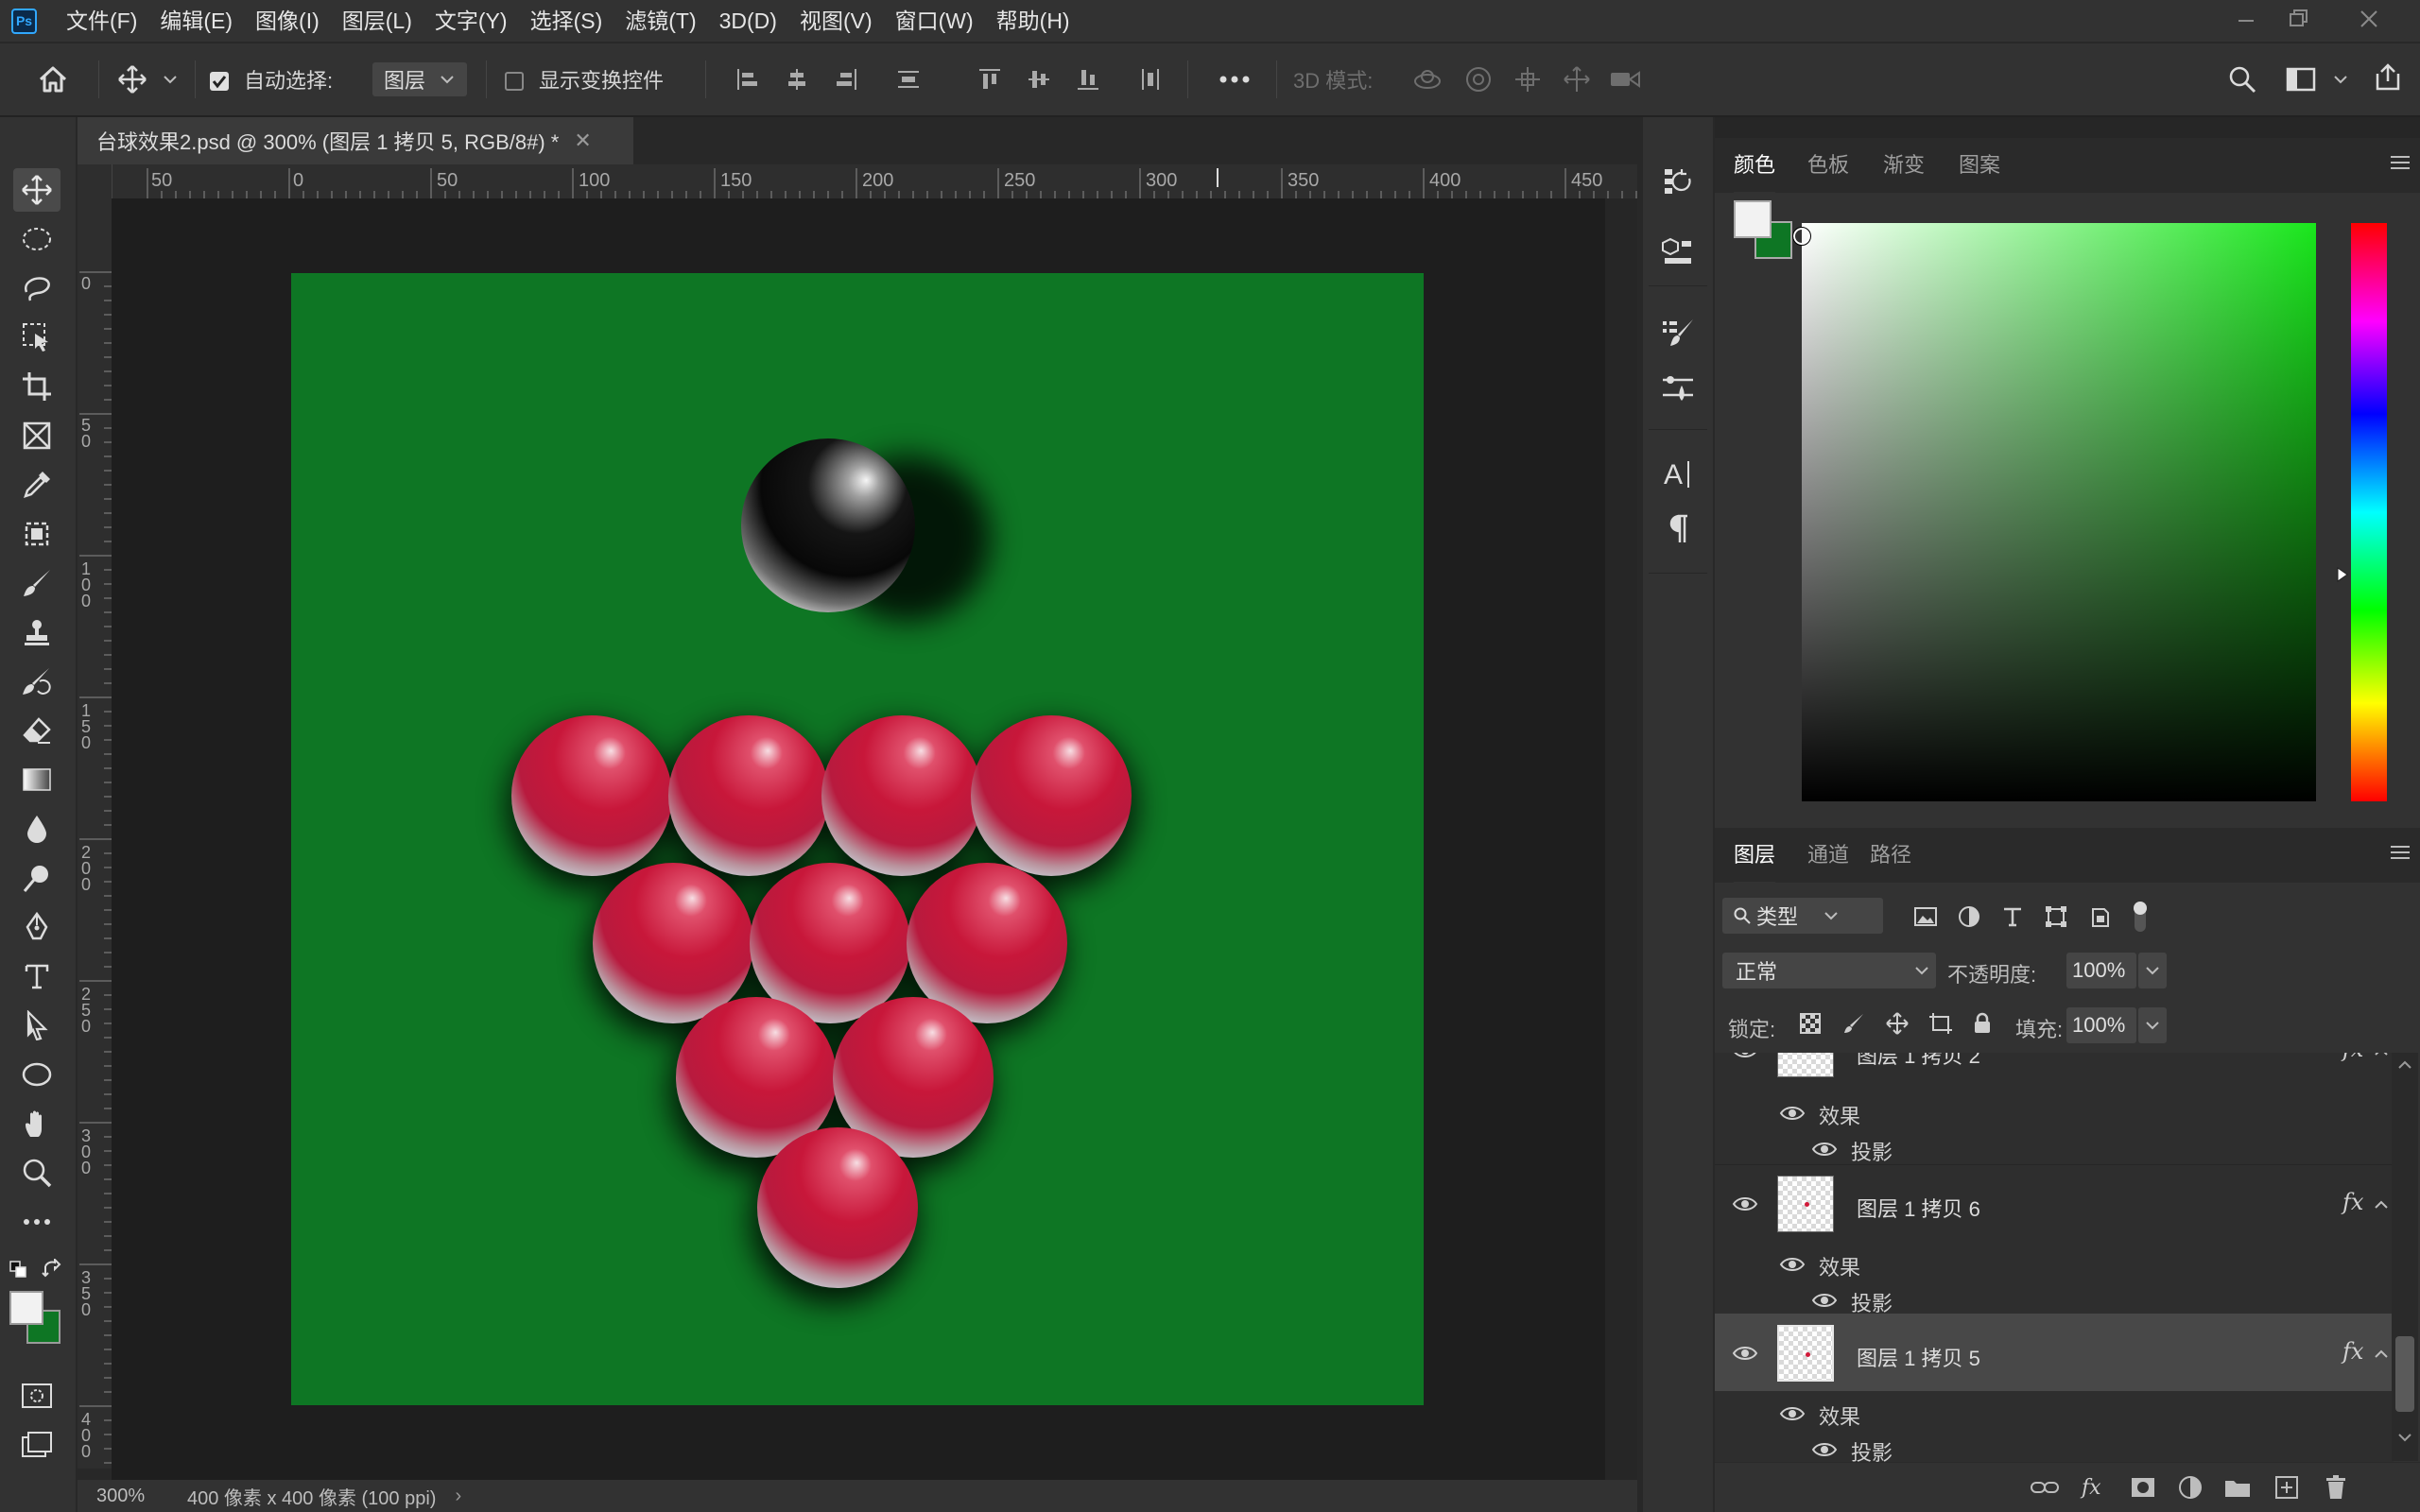 The height and width of the screenshot is (1512, 2420). I want to click on tab-paths: 路径, so click(1890, 855).